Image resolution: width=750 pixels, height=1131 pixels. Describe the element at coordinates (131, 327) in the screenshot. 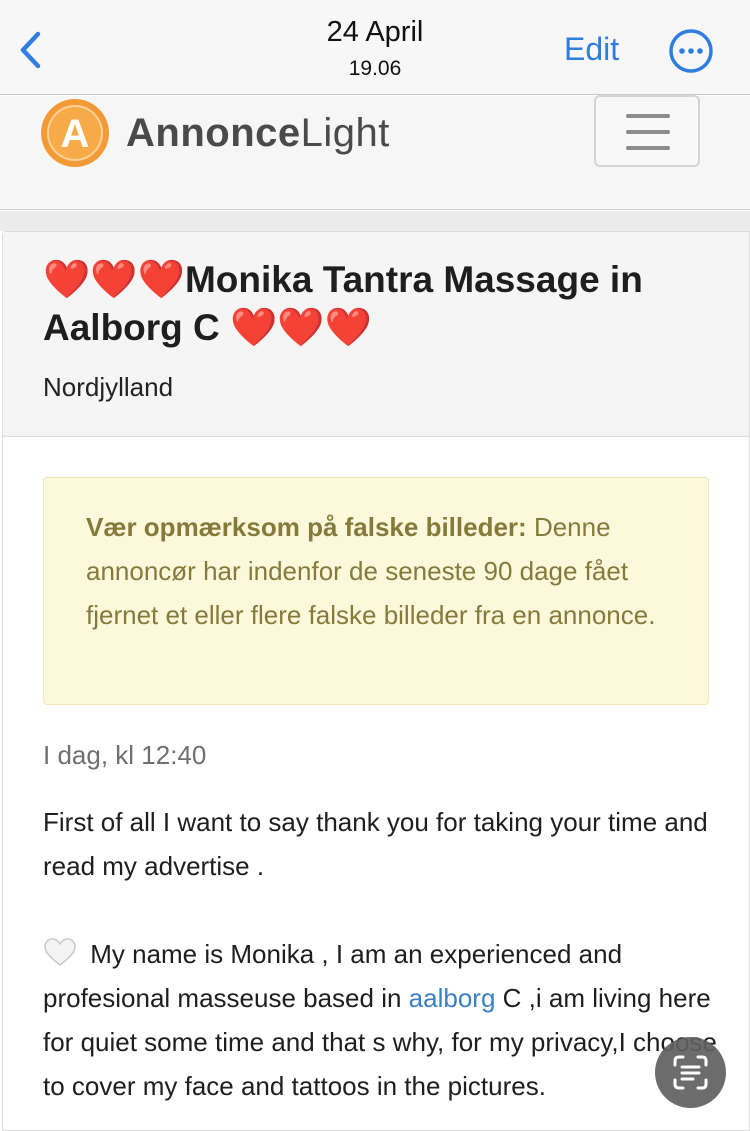

I see `ad-title-text-2: Aalborg C` at that location.